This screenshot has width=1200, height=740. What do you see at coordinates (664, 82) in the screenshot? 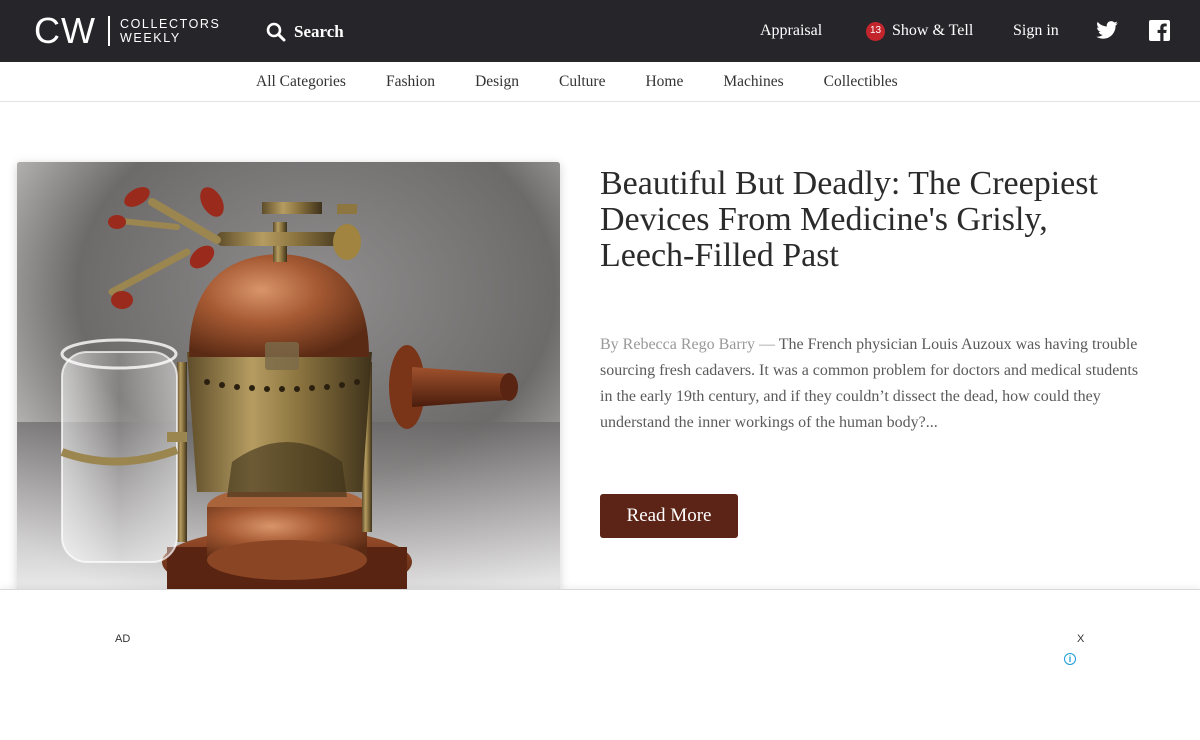
I see `category-home: Home` at bounding box center [664, 82].